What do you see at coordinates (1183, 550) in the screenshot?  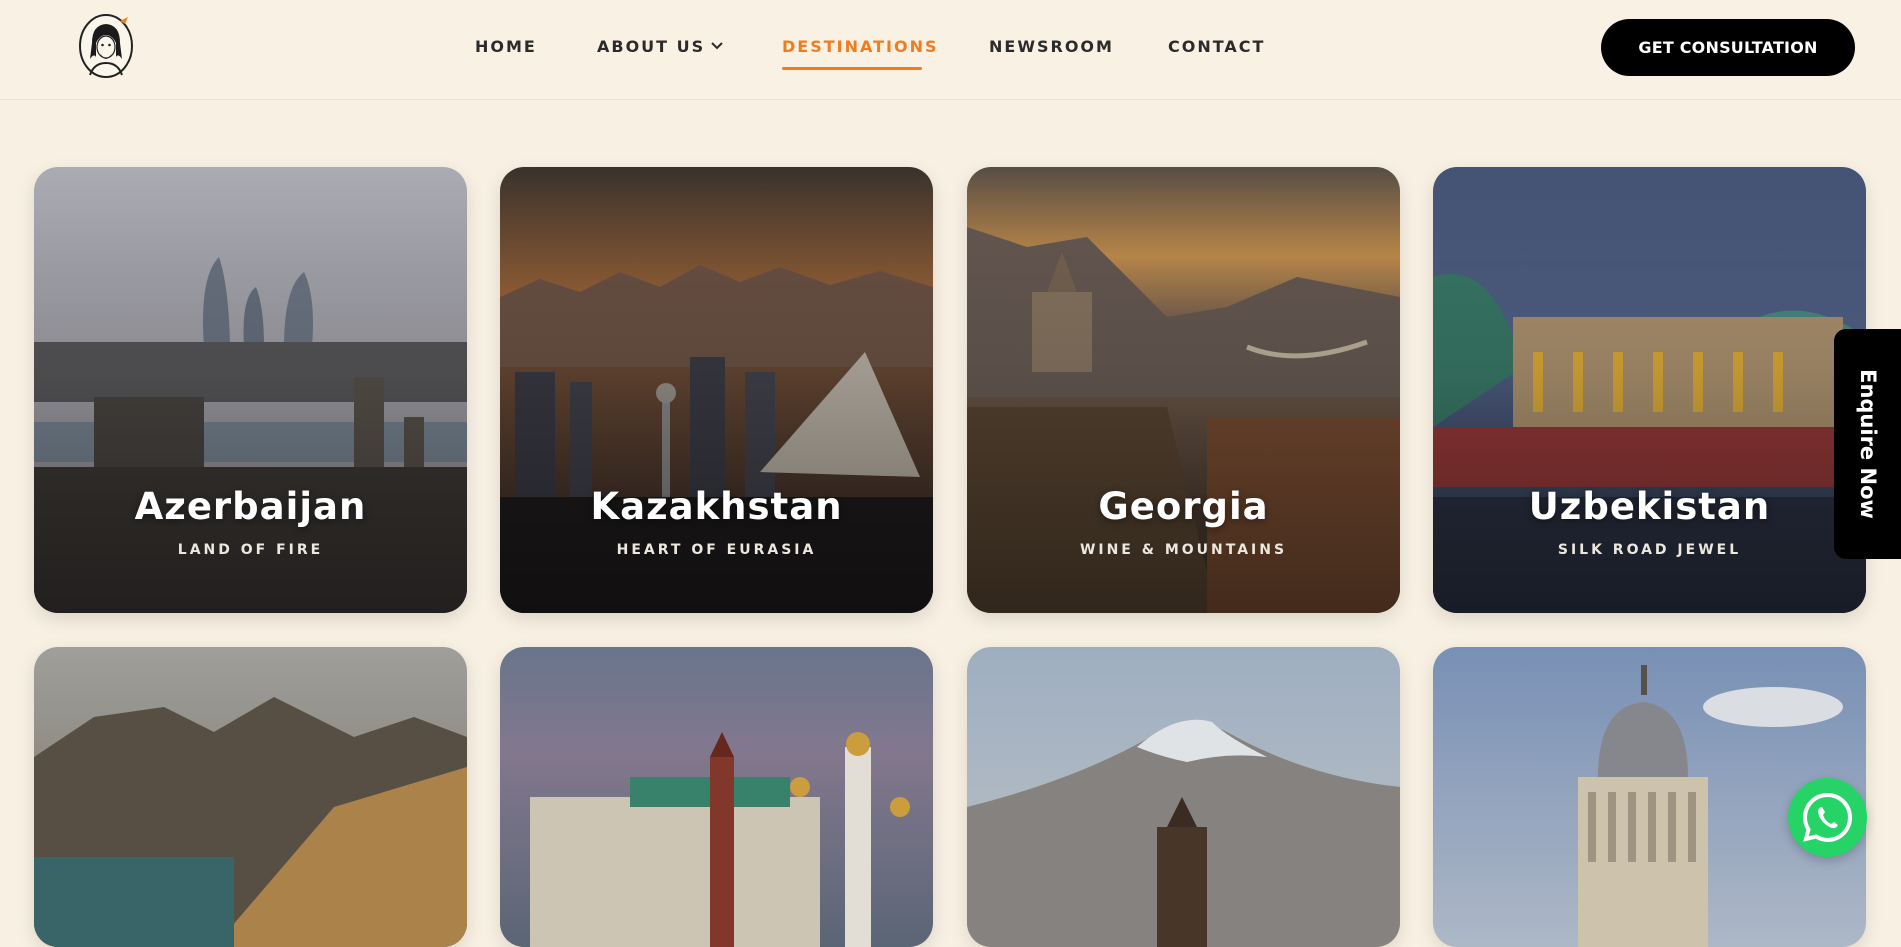 I see `destination-tagline: WINE & MOUNTAINS` at bounding box center [1183, 550].